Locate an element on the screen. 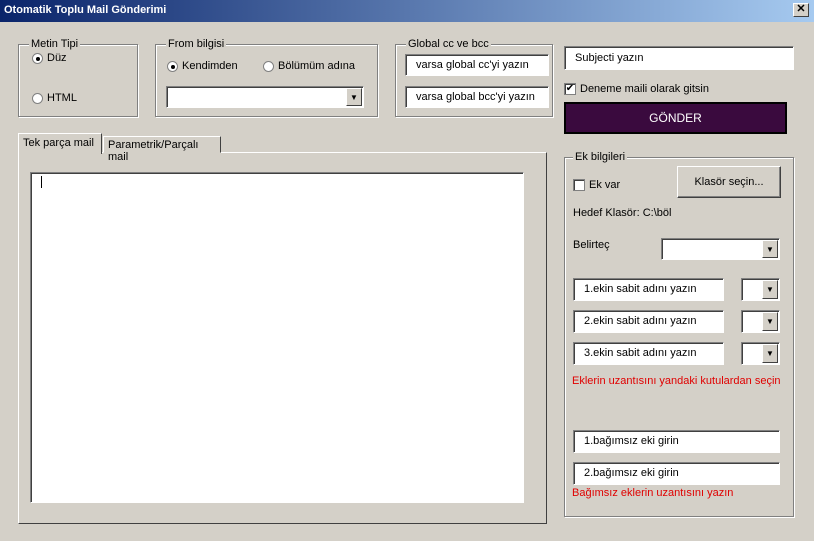 The height and width of the screenshot is (541, 814). test-mail-checkbox: ✔ Deneme maili olarak gitsin is located at coordinates (636, 89).